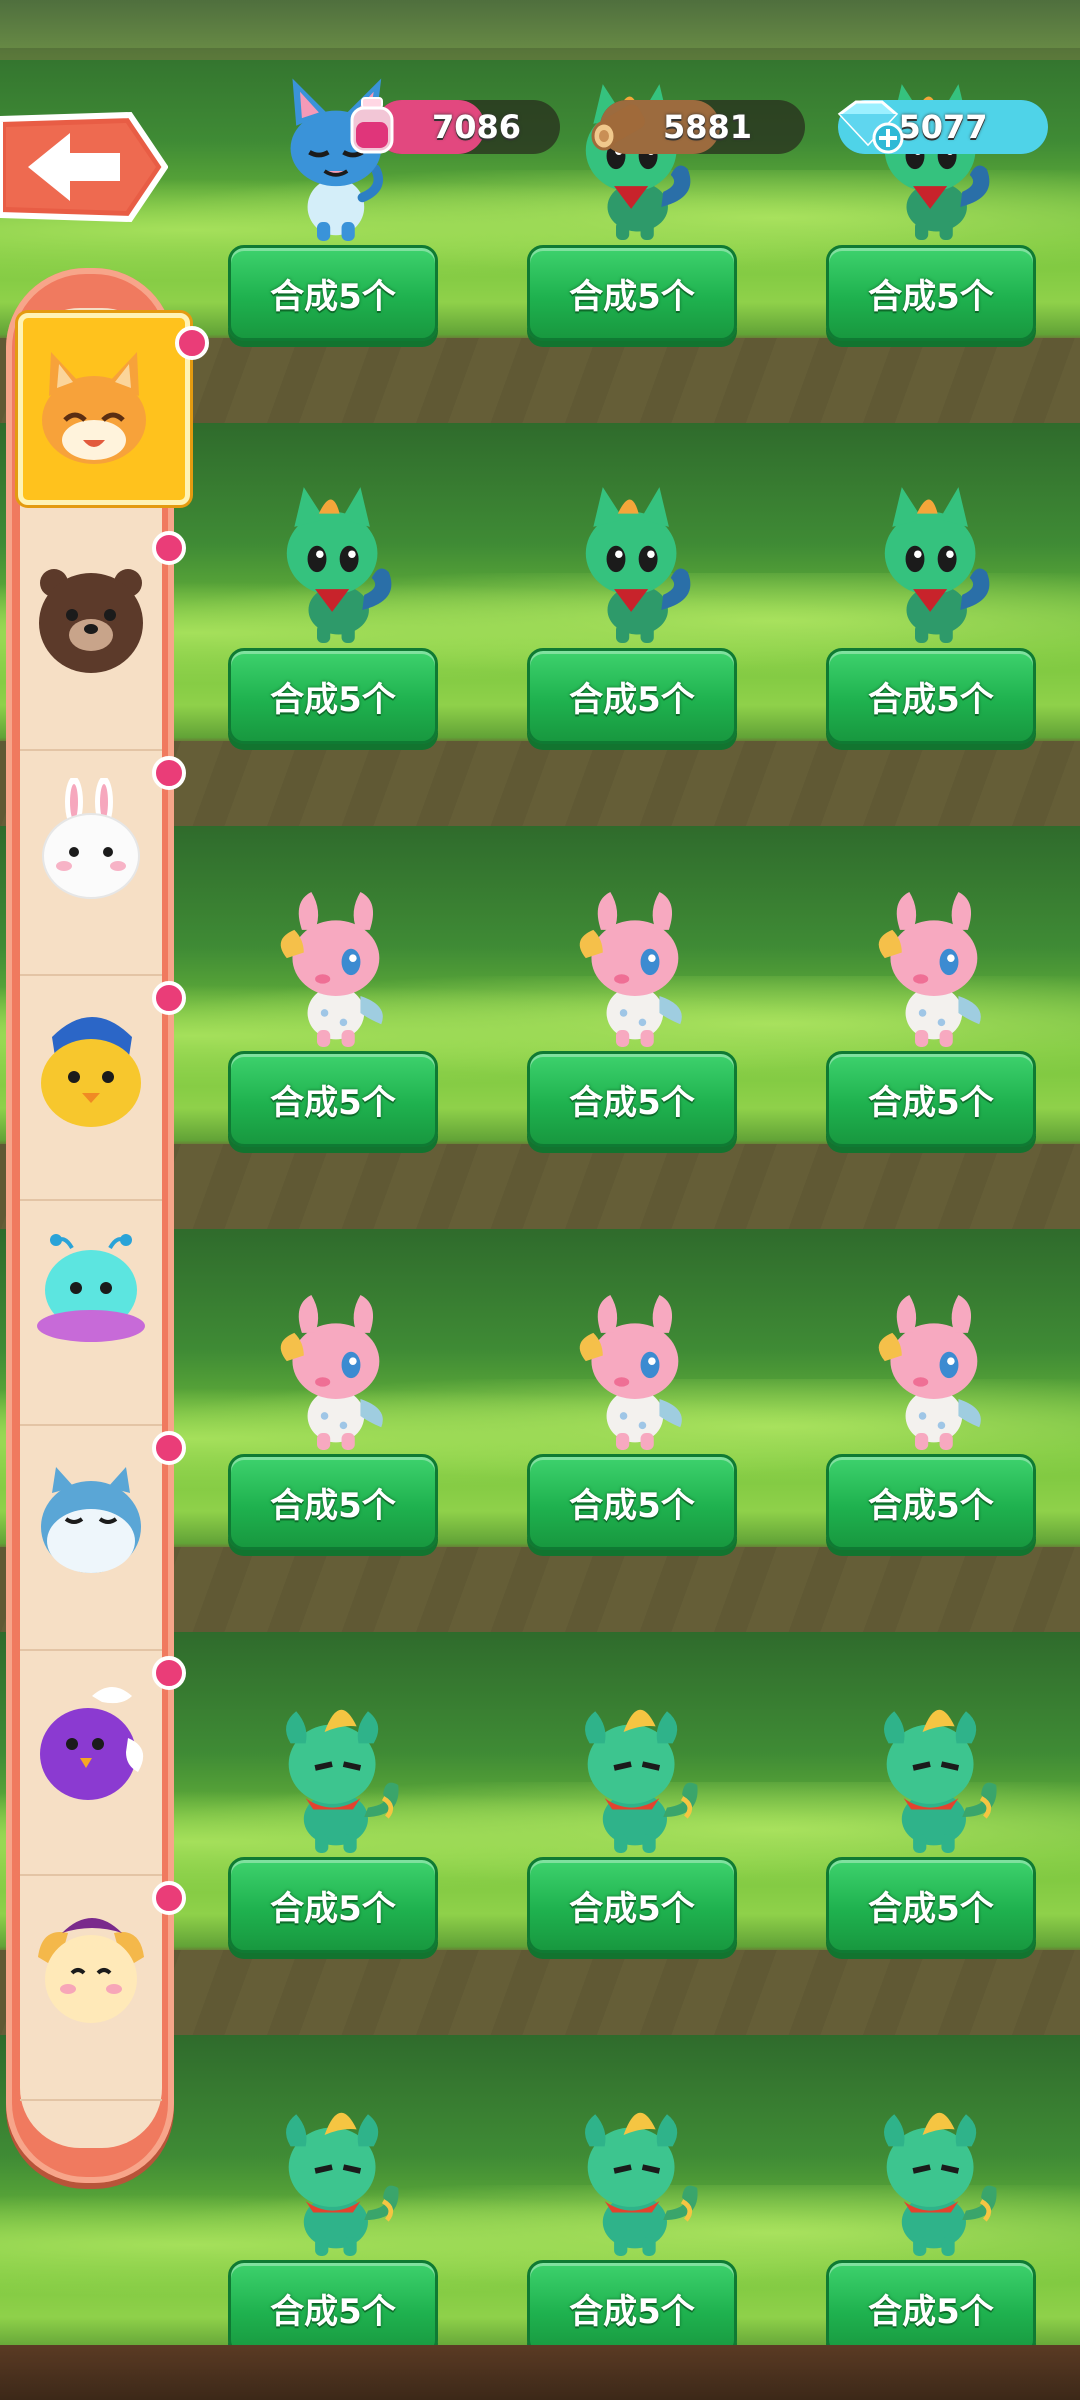 The height and width of the screenshot is (2400, 1080). I want to click on orange-cat-icon, so click(94, 408).